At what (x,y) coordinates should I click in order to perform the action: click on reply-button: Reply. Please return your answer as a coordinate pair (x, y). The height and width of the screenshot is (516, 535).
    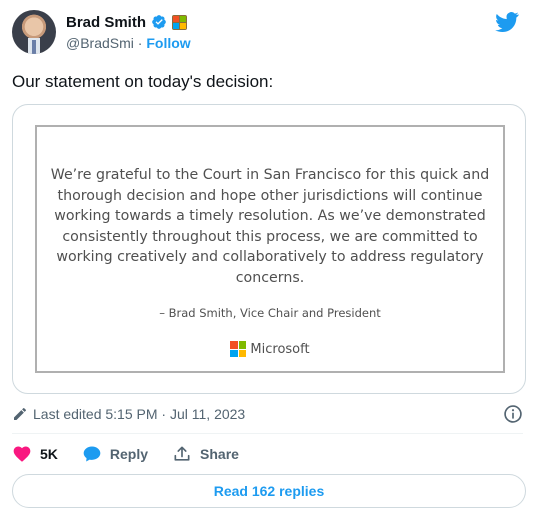
    Looking at the image, I should click on (115, 454).